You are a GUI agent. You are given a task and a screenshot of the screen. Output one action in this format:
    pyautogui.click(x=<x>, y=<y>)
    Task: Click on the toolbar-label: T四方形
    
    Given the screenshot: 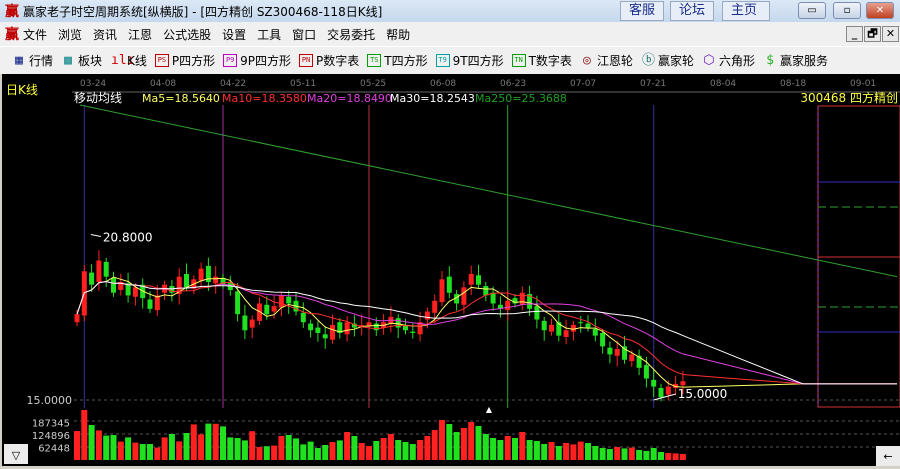 What is the action you would take?
    pyautogui.click(x=406, y=61)
    